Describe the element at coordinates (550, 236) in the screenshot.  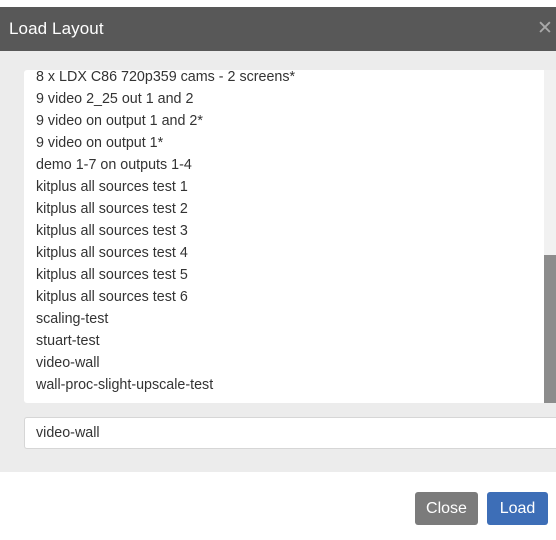
I see `list-scrollbar` at that location.